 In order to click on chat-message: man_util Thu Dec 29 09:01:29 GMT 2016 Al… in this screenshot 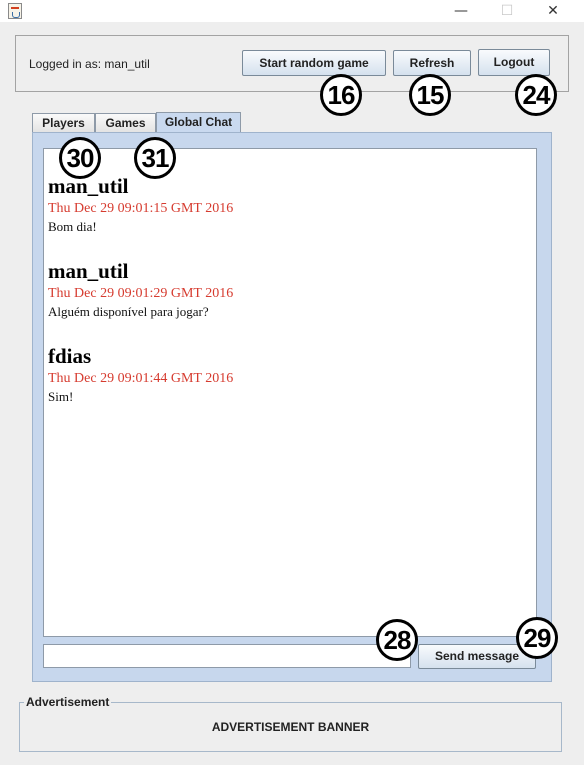, I will do `click(140, 290)`.